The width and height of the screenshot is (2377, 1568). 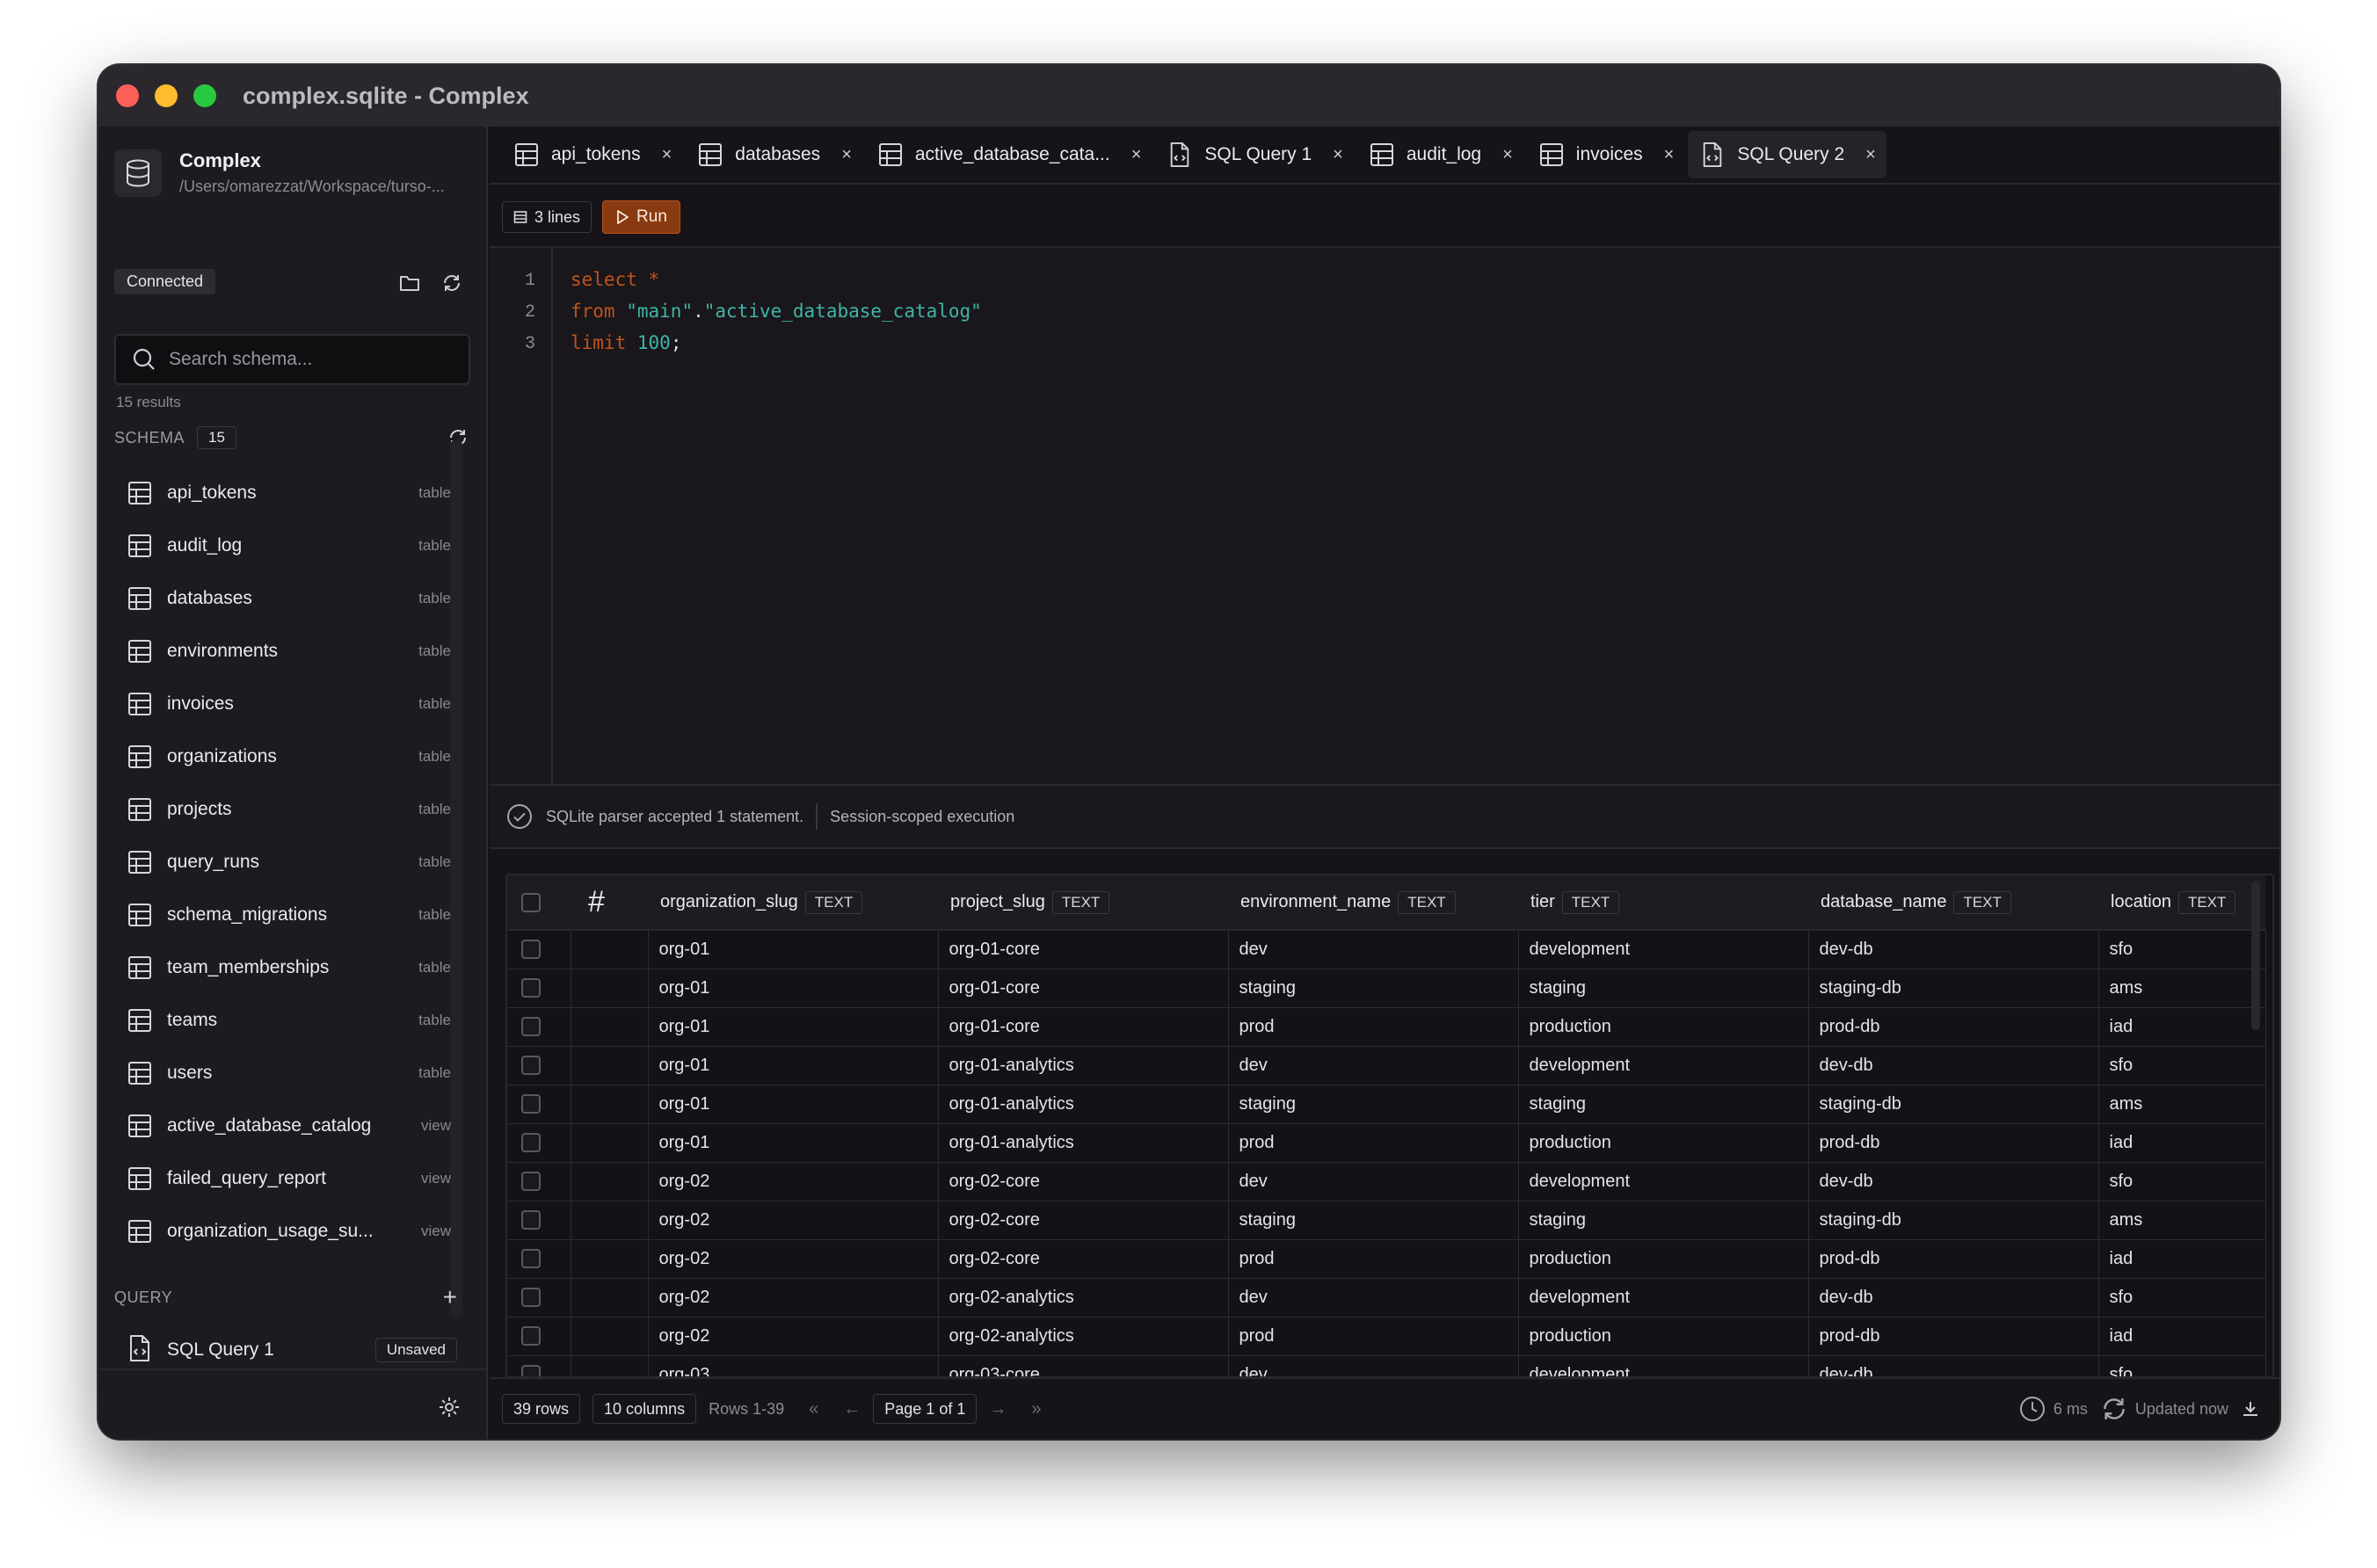 What do you see at coordinates (449, 1407) in the screenshot?
I see `settings-gear-icon` at bounding box center [449, 1407].